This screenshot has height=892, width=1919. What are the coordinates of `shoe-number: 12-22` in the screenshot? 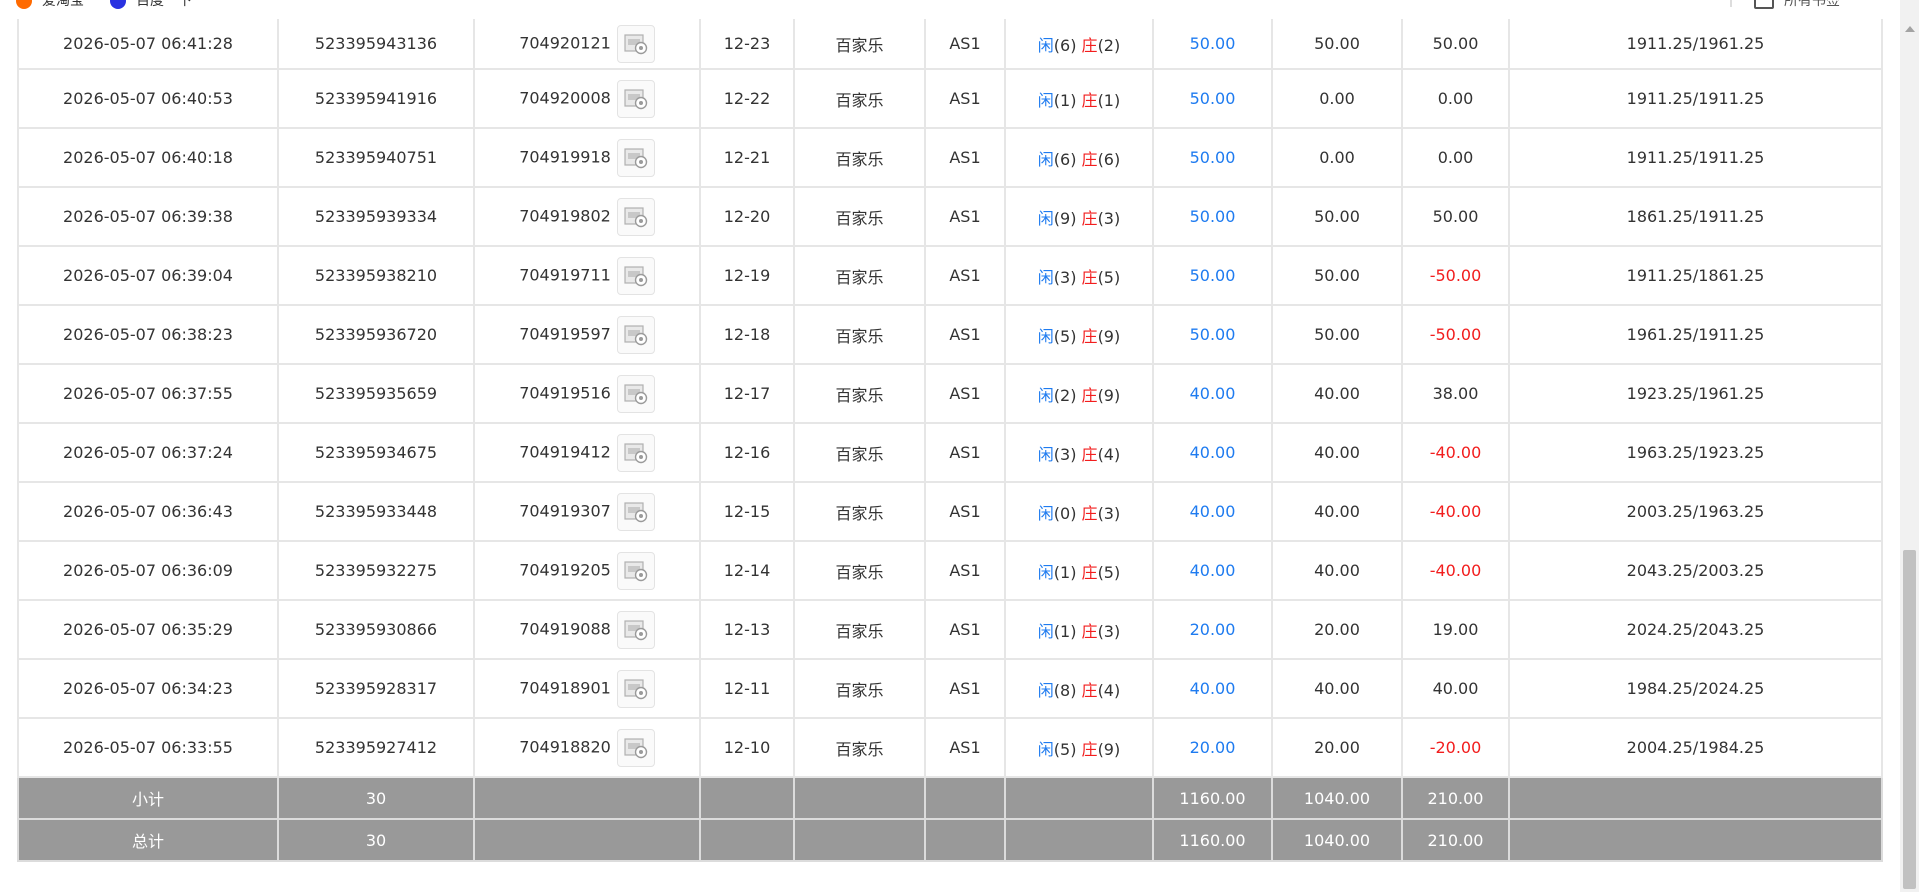 It's located at (747, 98).